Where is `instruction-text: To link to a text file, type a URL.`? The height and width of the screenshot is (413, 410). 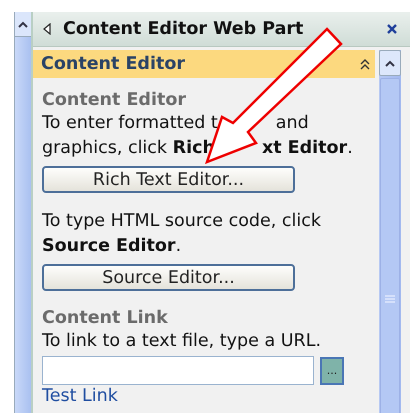
instruction-text: To link to a text file, type a URL. is located at coordinates (182, 341).